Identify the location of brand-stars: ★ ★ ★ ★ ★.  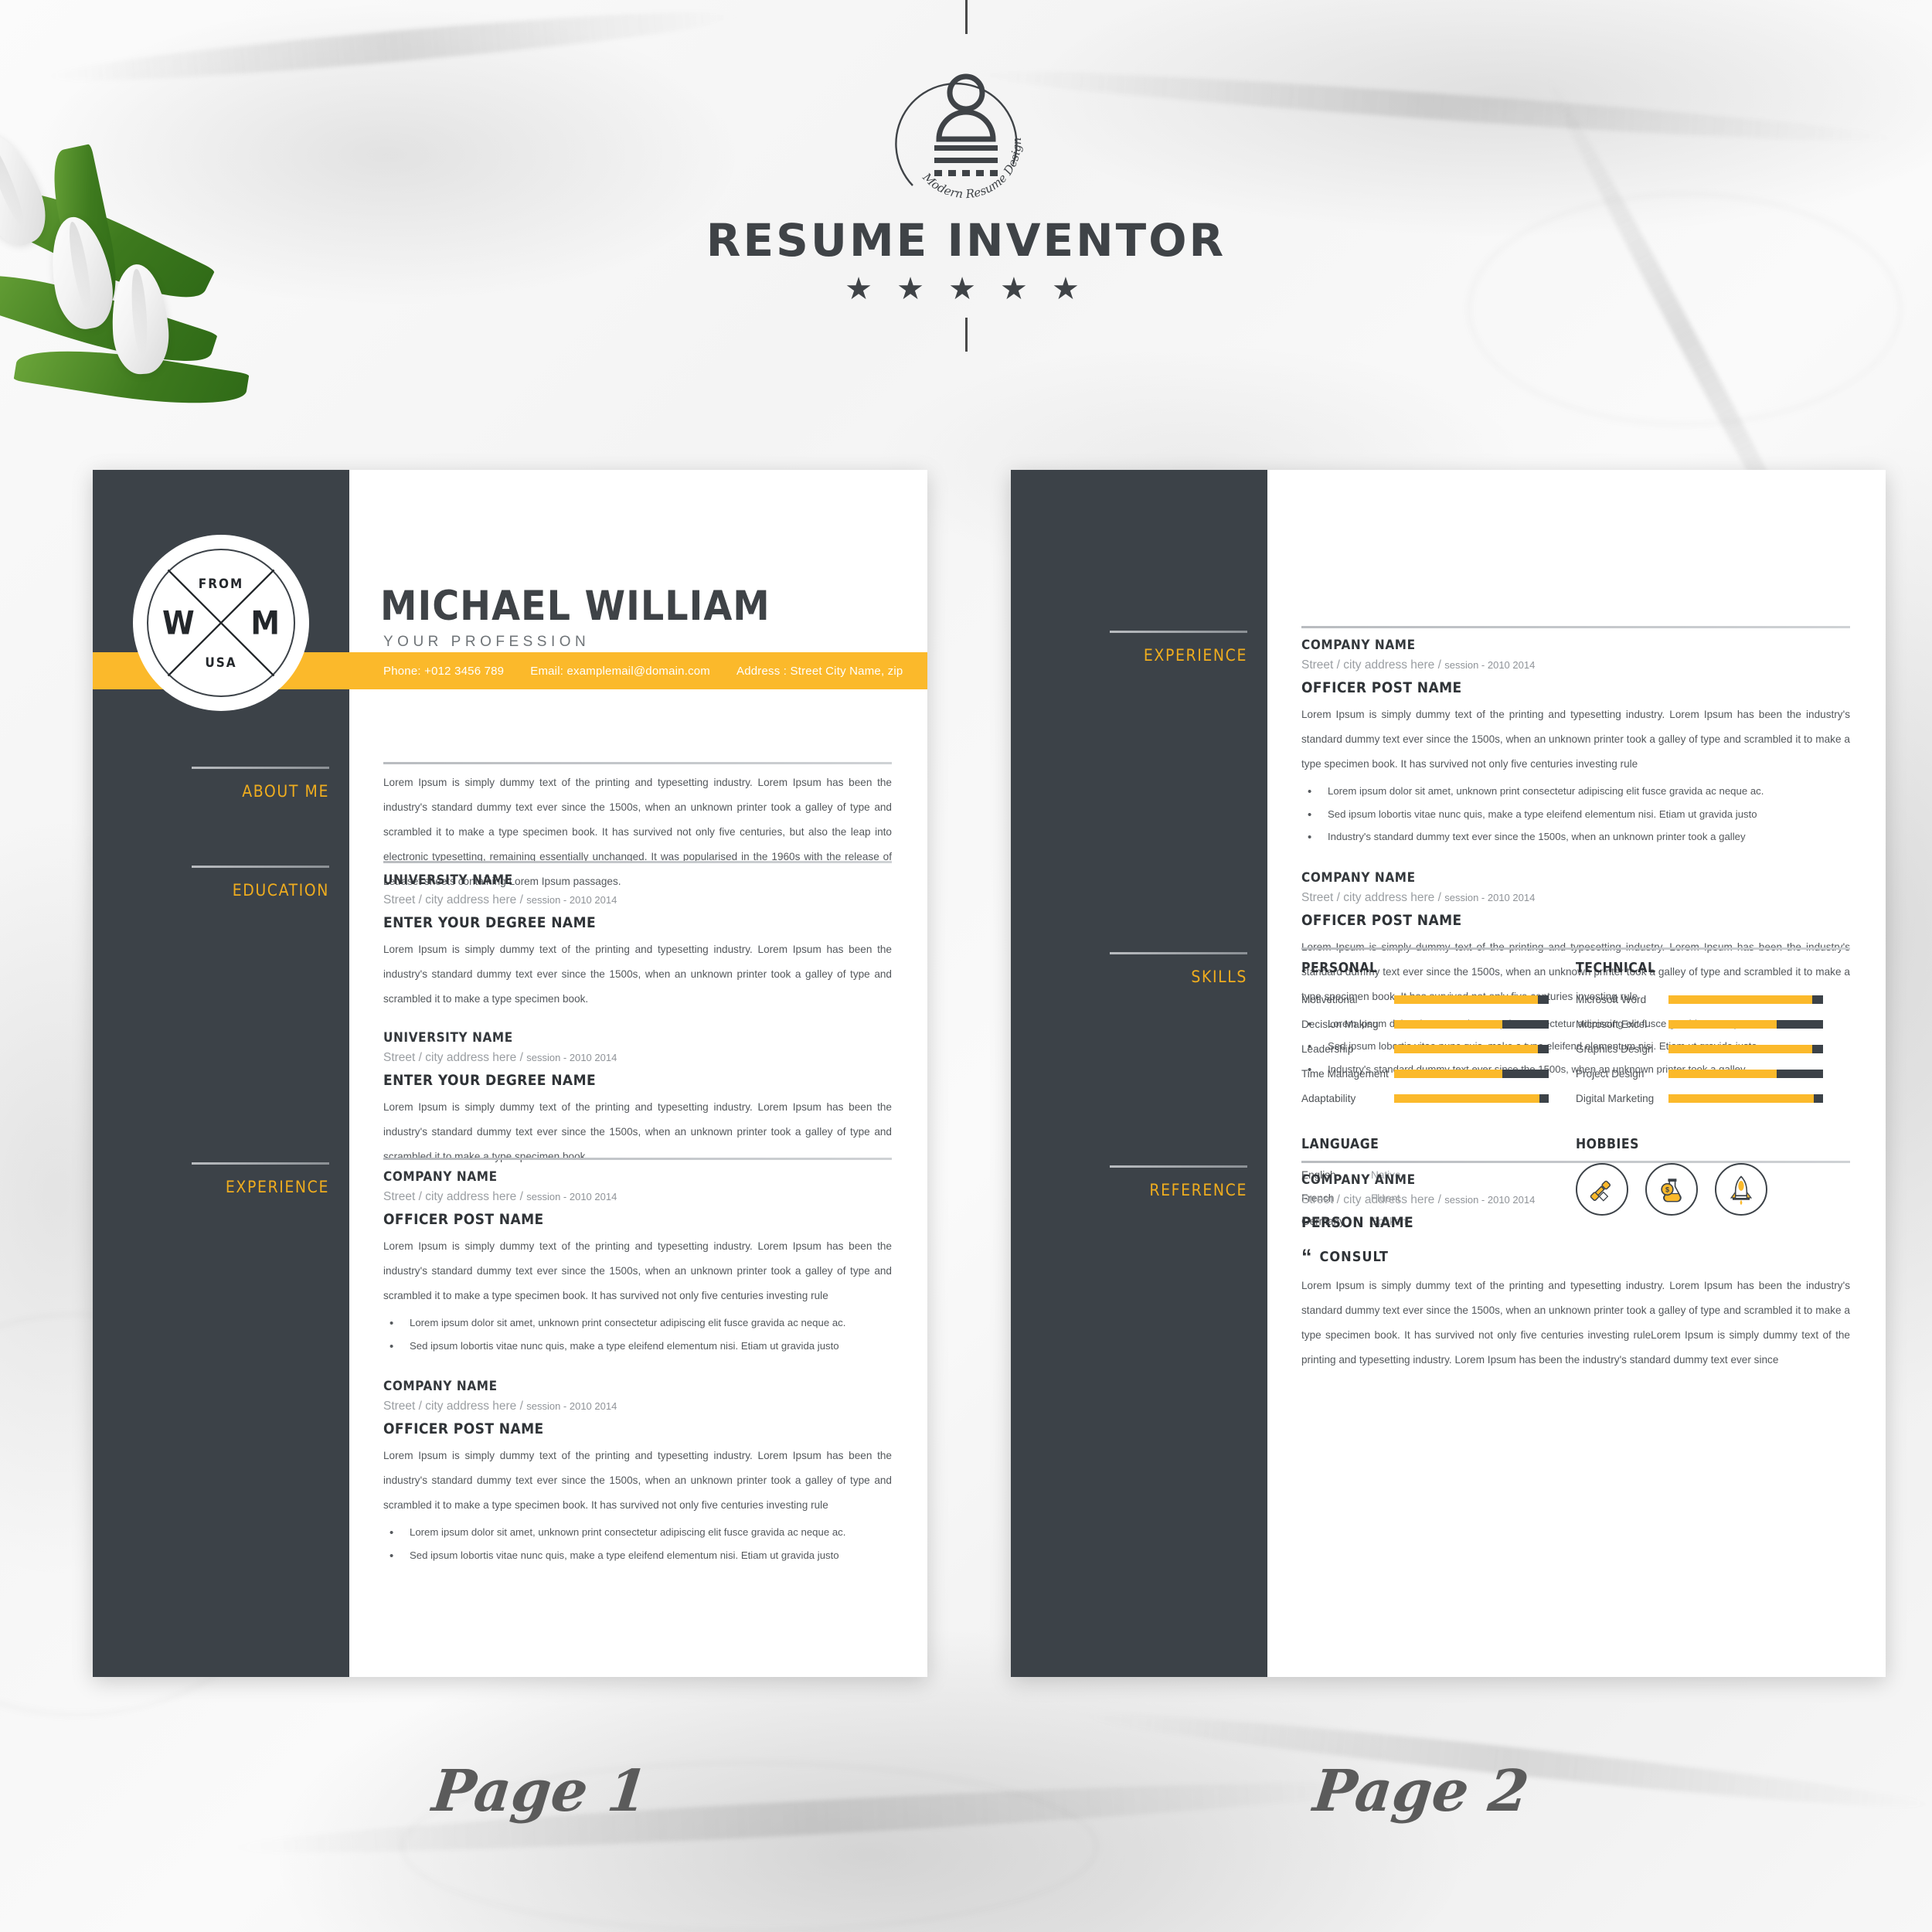
(966, 289).